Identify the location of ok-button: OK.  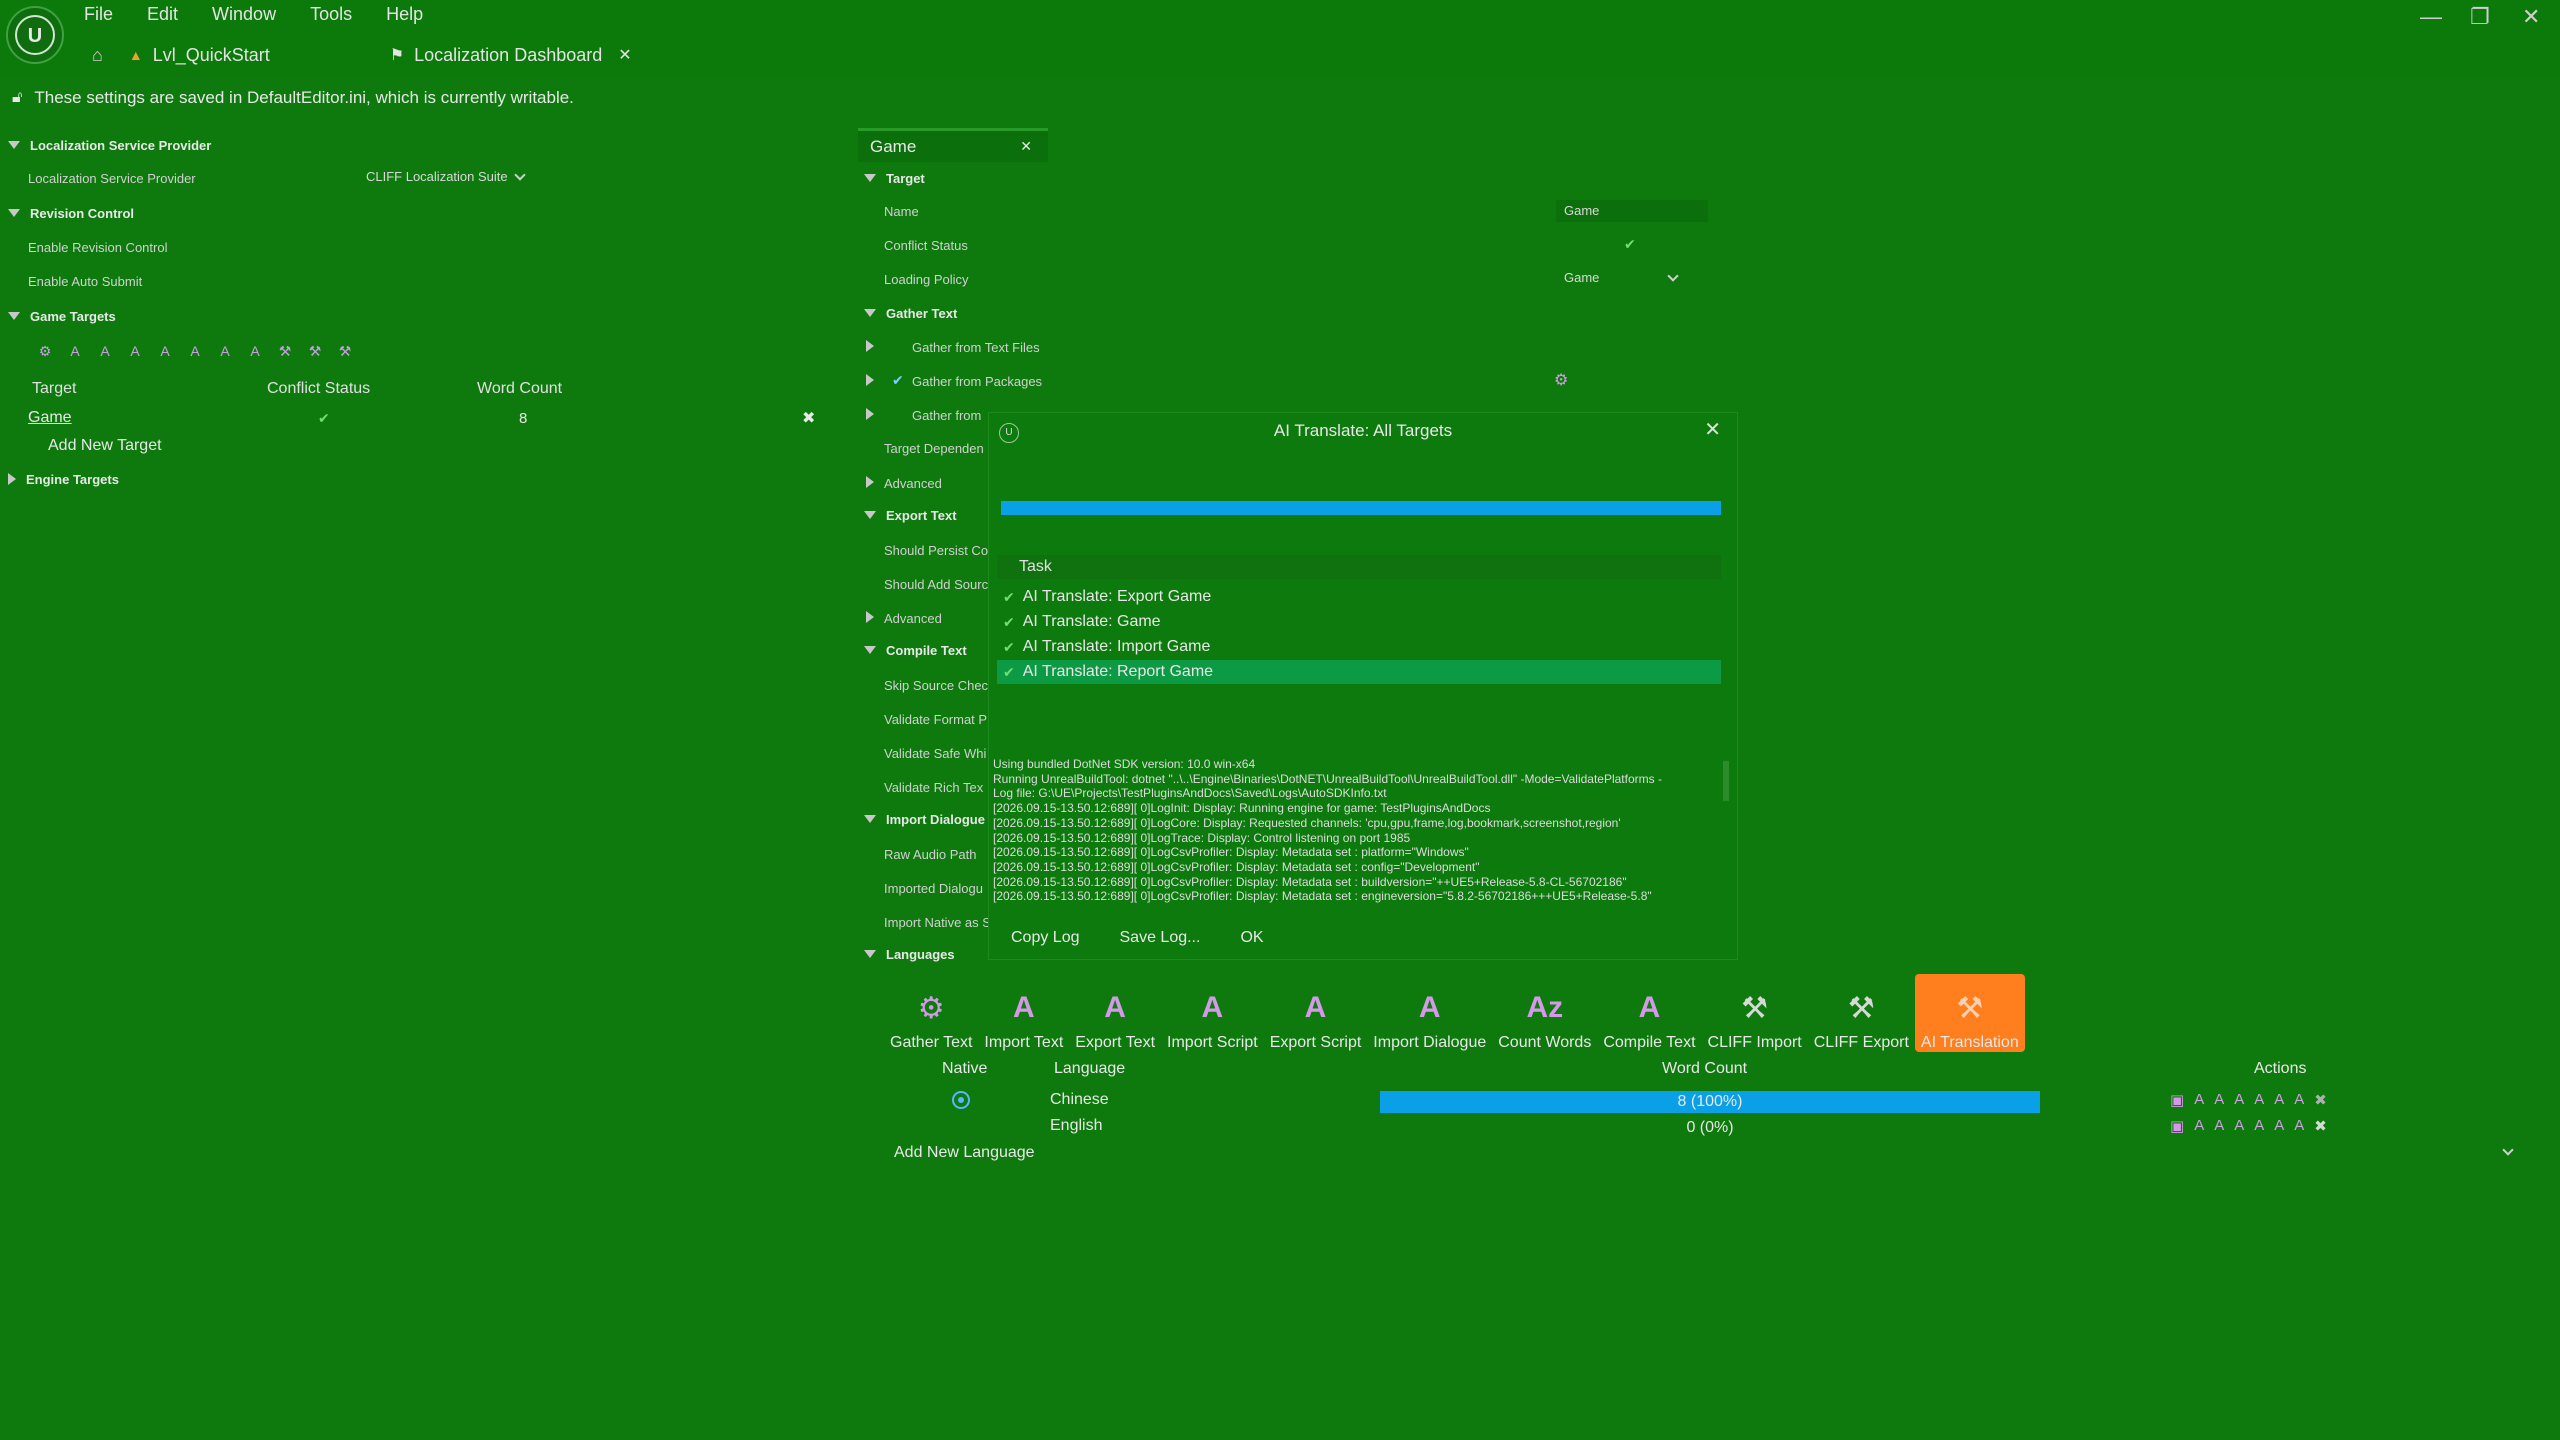
(1251, 938).